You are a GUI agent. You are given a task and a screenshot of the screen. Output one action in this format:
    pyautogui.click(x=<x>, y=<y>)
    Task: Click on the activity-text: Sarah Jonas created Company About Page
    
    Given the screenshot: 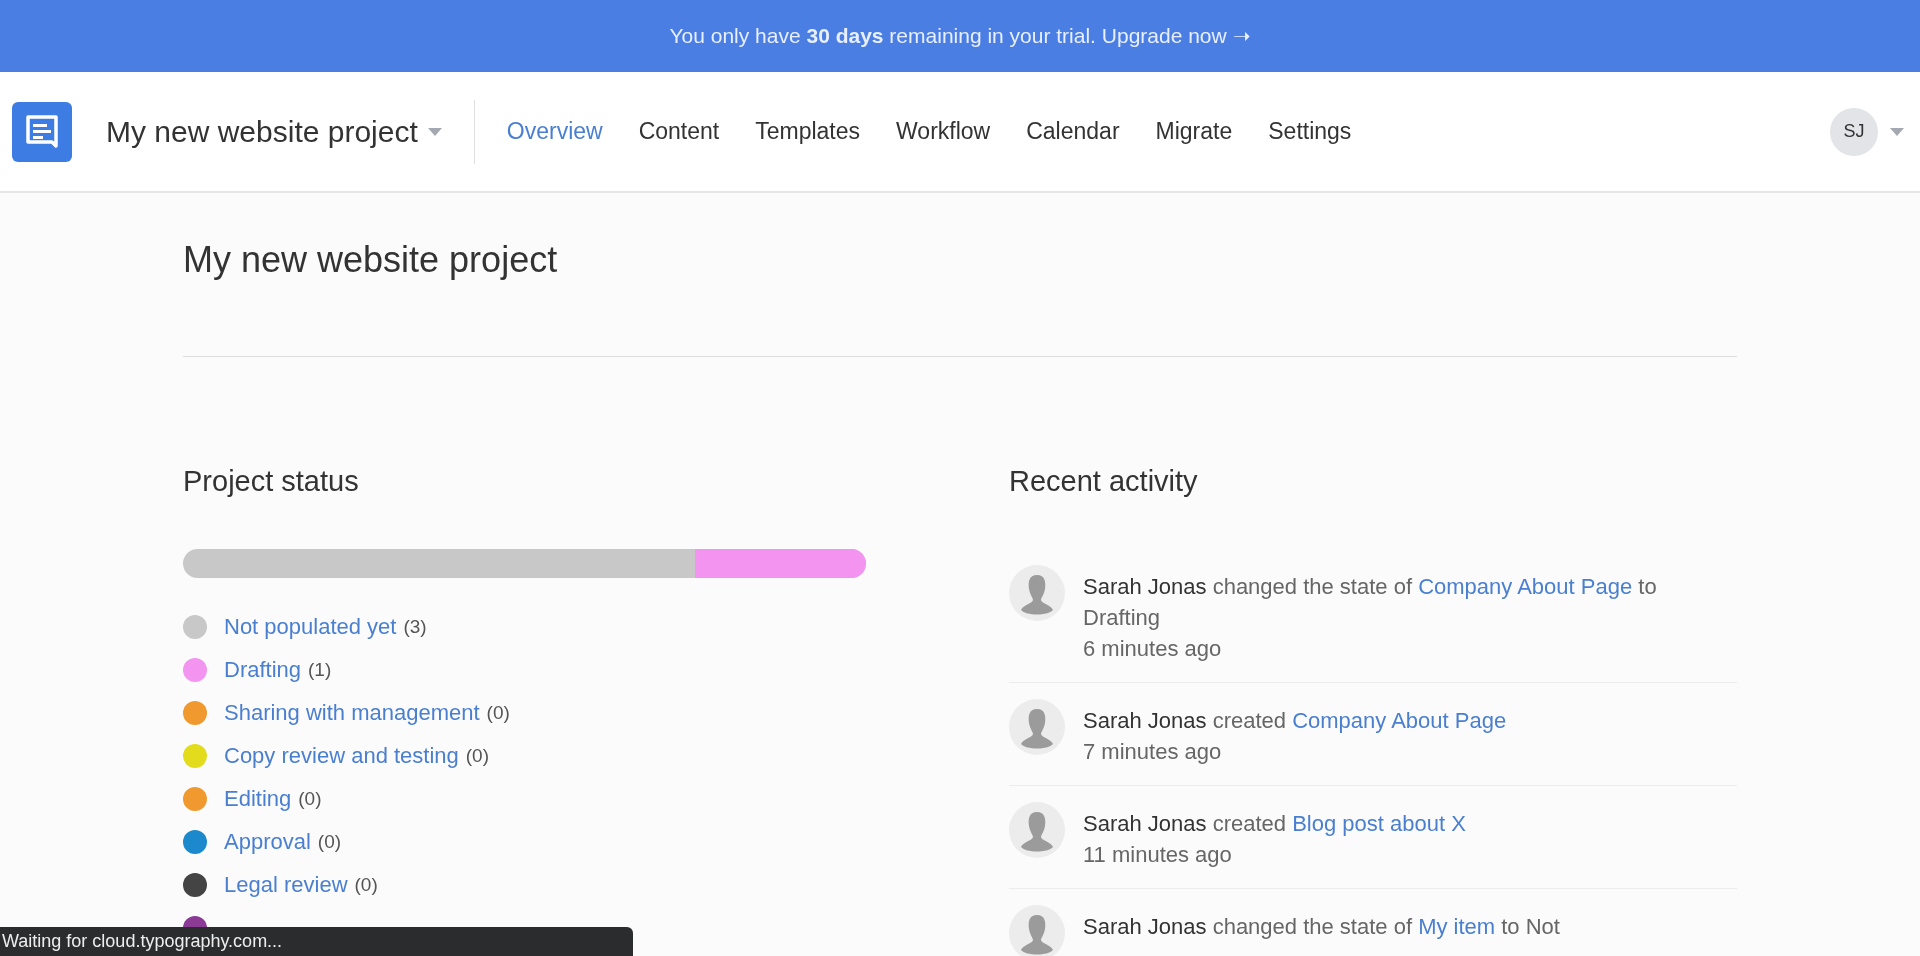 What is the action you would take?
    pyautogui.click(x=1295, y=721)
    